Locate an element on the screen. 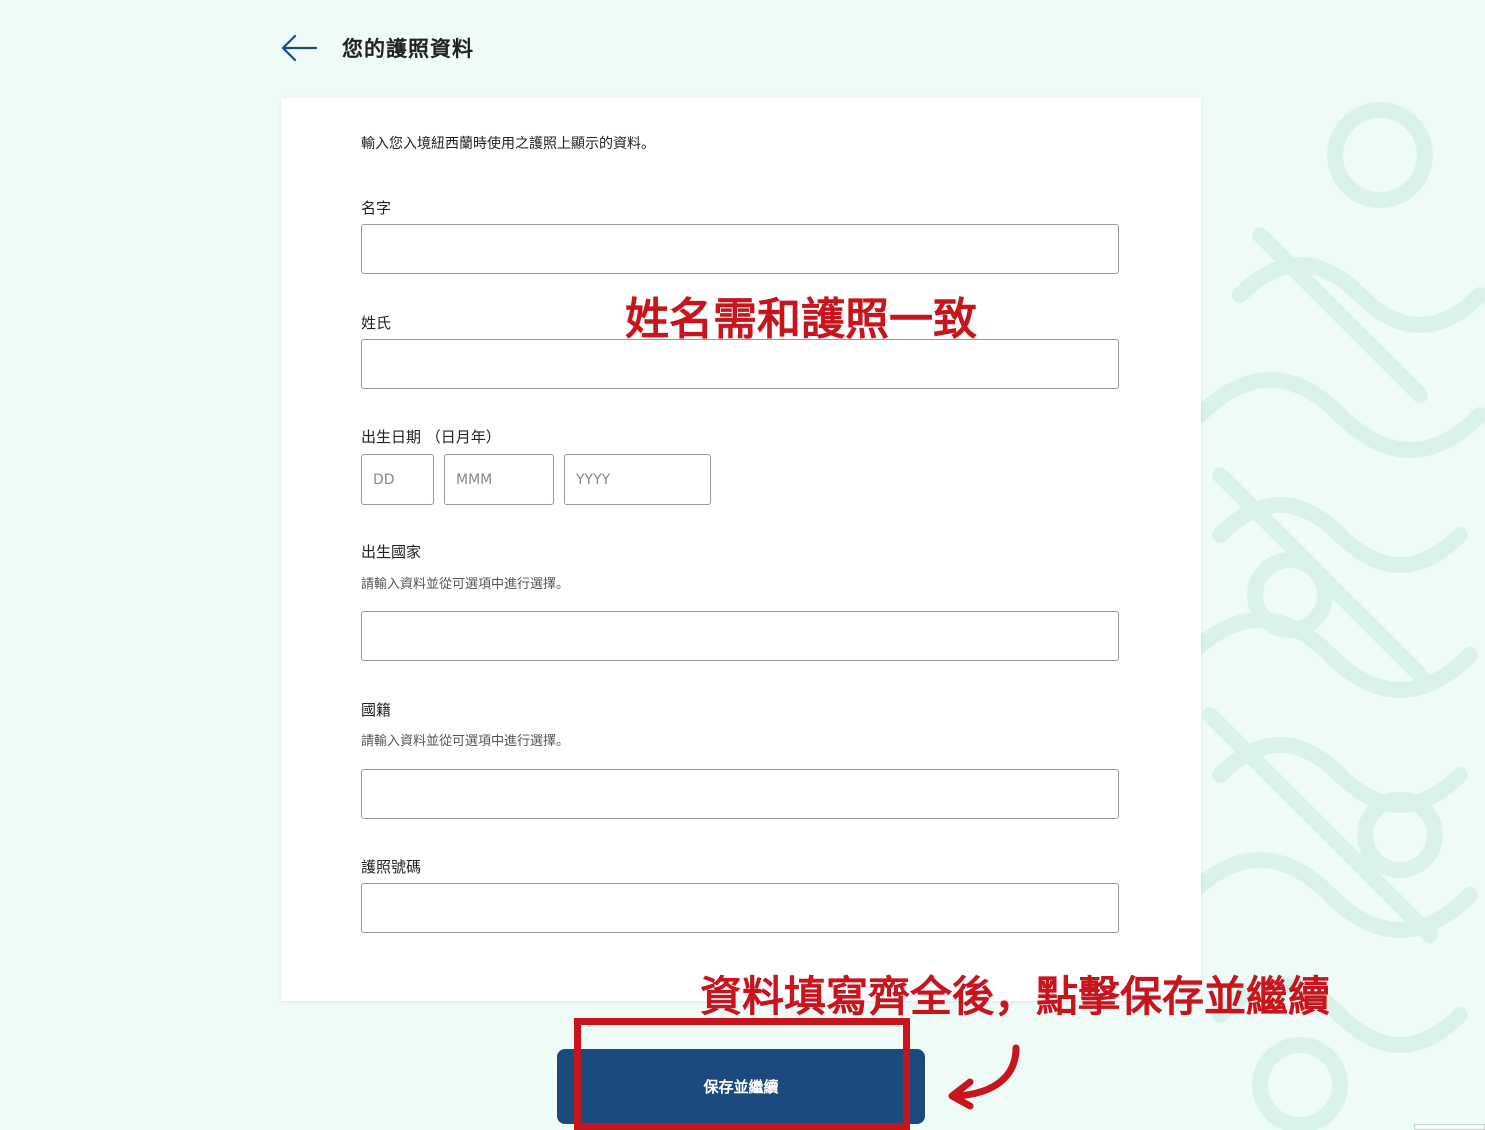  page-header: 您的護照資料 is located at coordinates (377, 48).